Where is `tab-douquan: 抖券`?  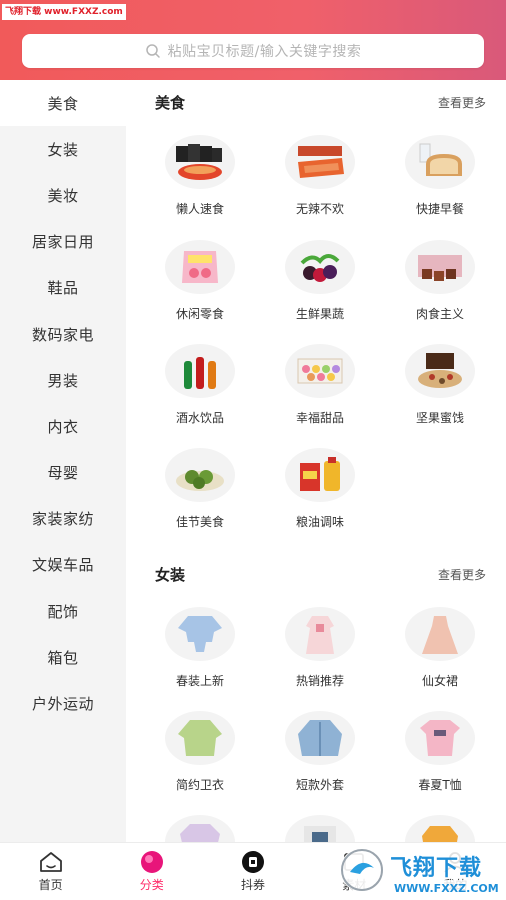 tab-douquan: 抖券 is located at coordinates (252, 871).